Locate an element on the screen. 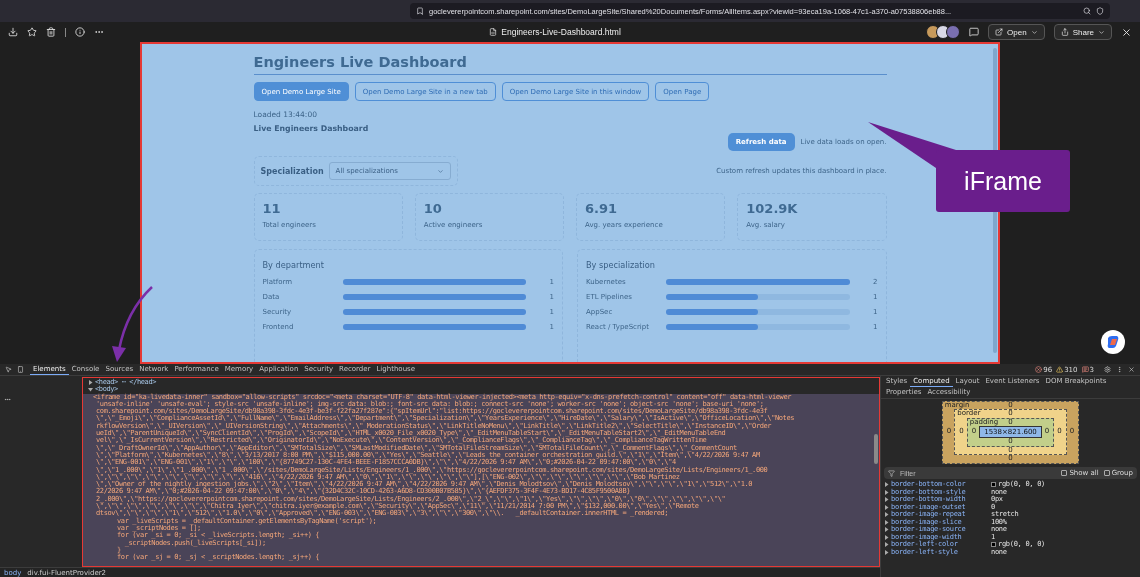 Image resolution: width=1140 pixels, height=577 pixels. open-button: Open is located at coordinates (1016, 32).